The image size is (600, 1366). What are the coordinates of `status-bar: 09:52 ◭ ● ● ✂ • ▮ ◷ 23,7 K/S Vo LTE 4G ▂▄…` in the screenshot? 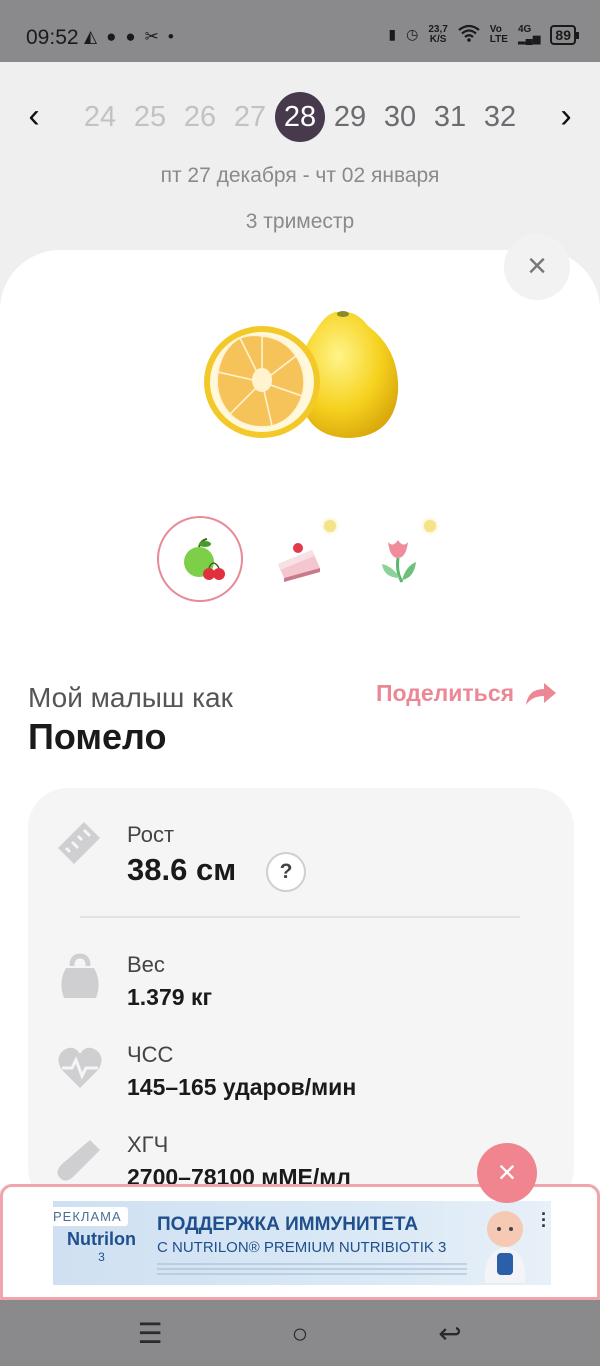 It's located at (300, 31).